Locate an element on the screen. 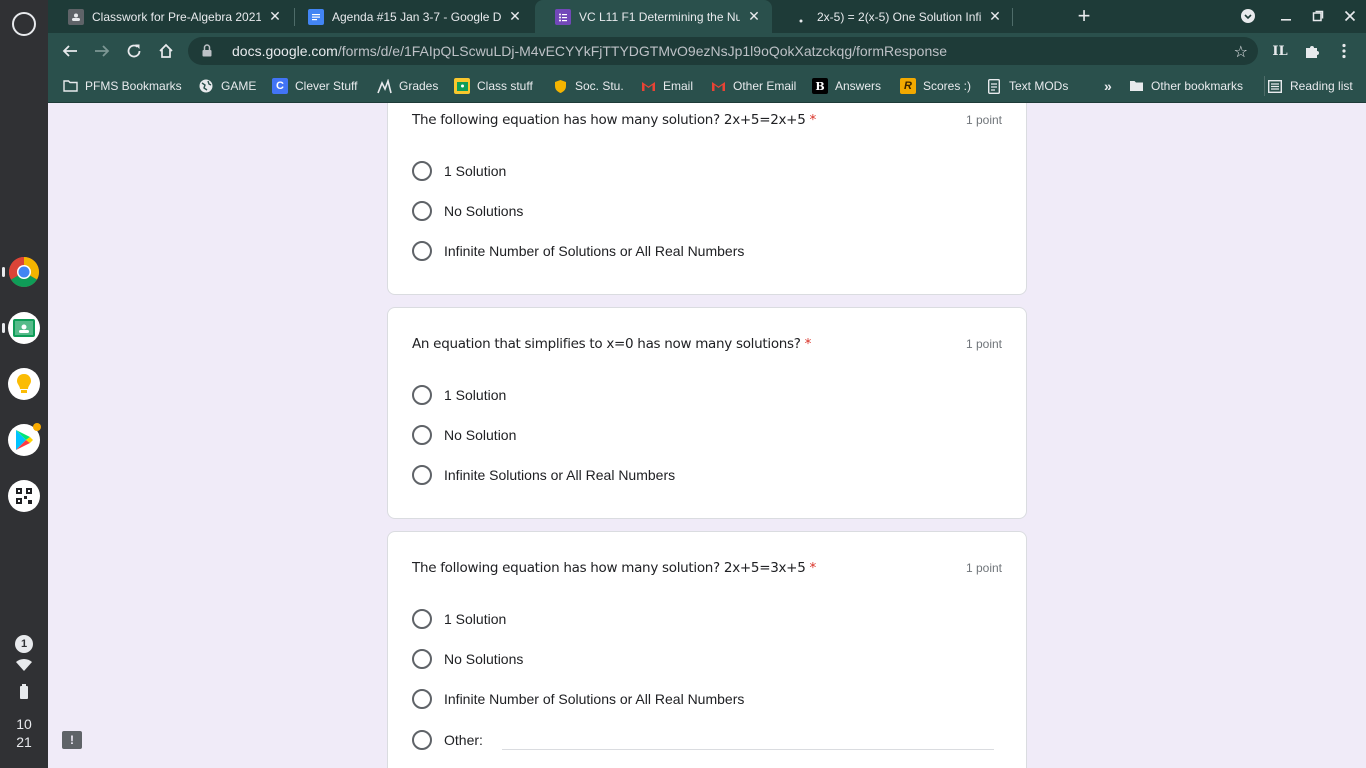 This screenshot has width=1366, height=768. reload-icon is located at coordinates (134, 51).